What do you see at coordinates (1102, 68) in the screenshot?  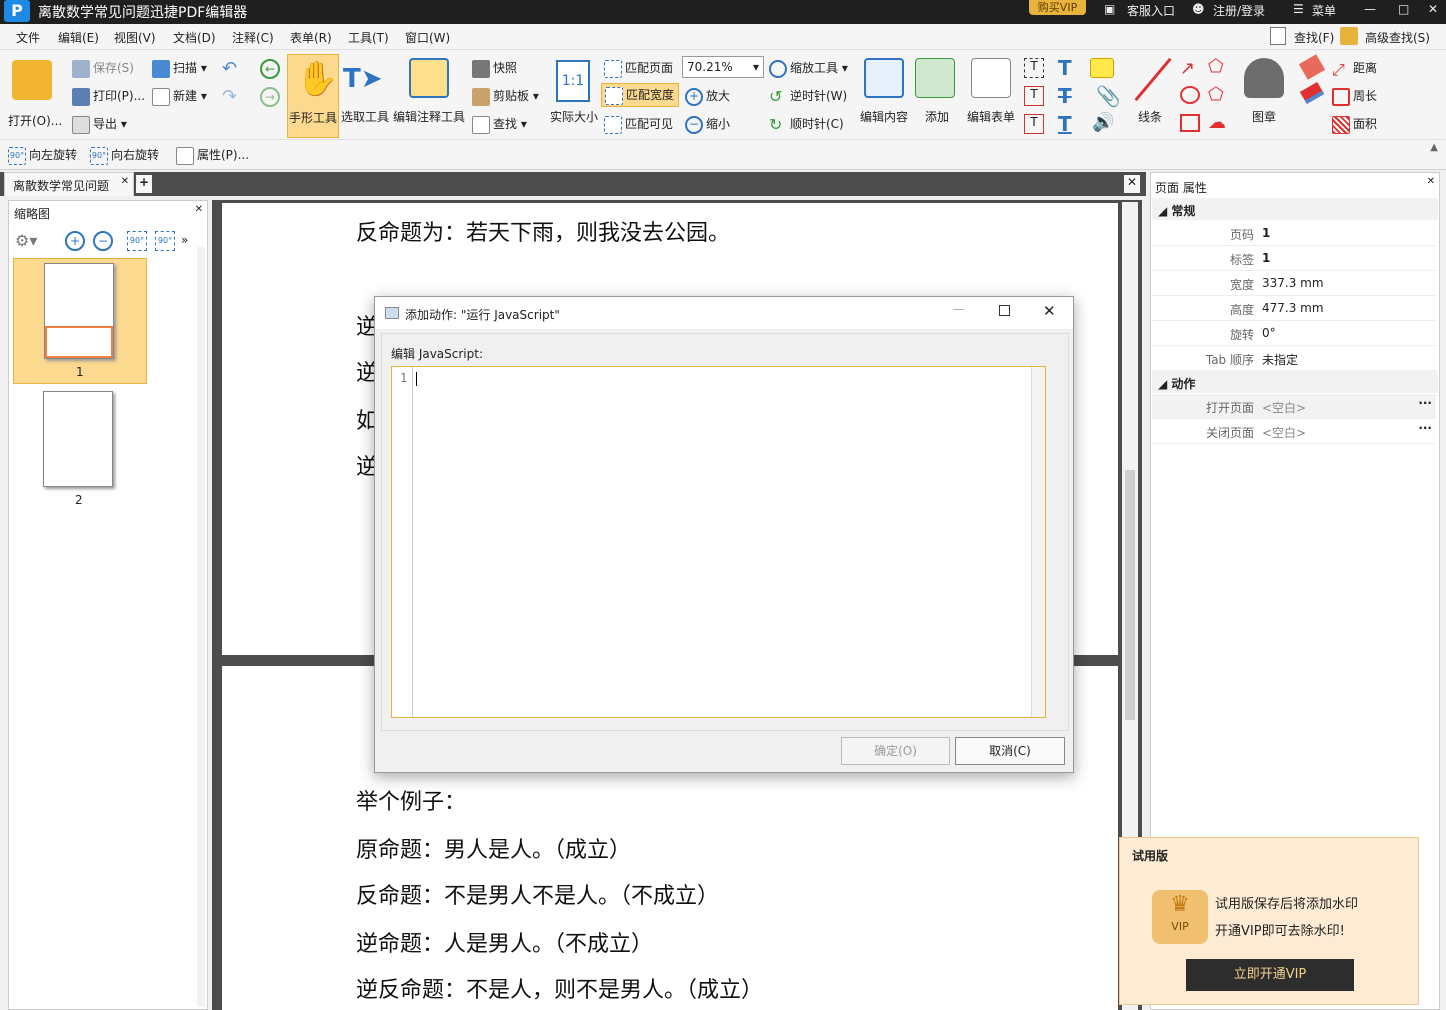 I see `note-icon` at bounding box center [1102, 68].